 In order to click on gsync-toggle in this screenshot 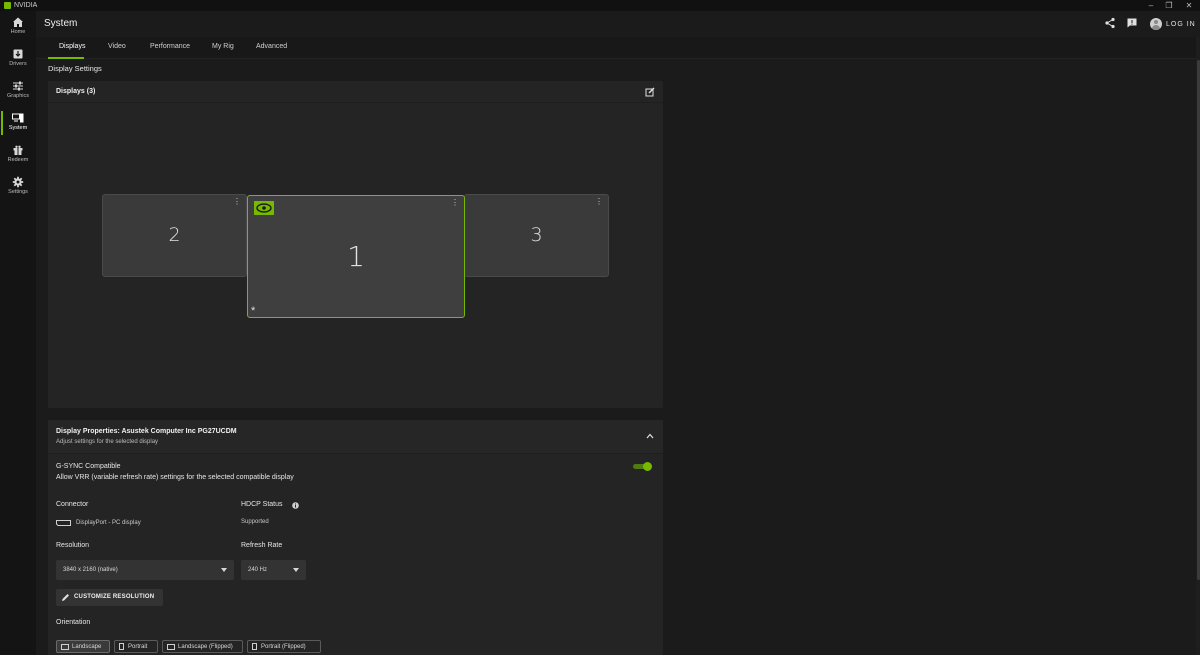, I will do `click(642, 466)`.